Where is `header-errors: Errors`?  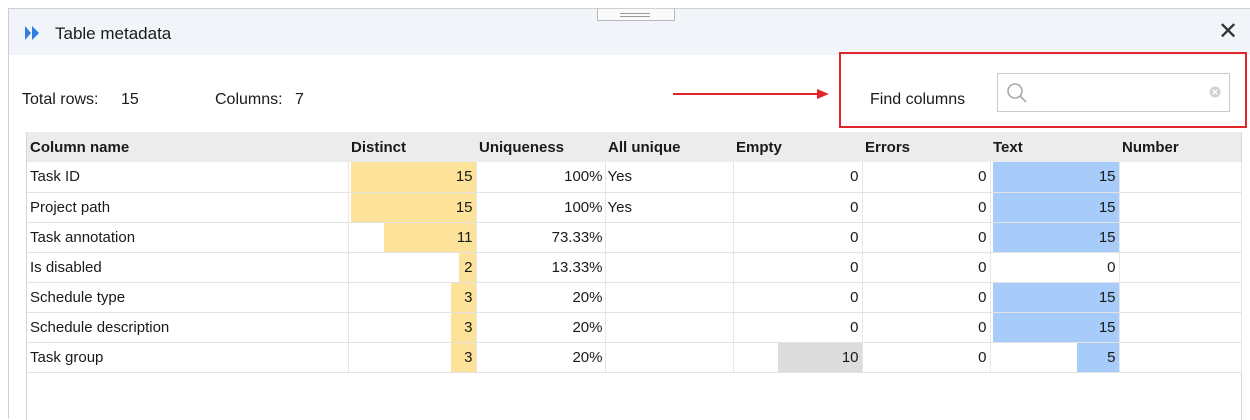 header-errors: Errors is located at coordinates (926, 147).